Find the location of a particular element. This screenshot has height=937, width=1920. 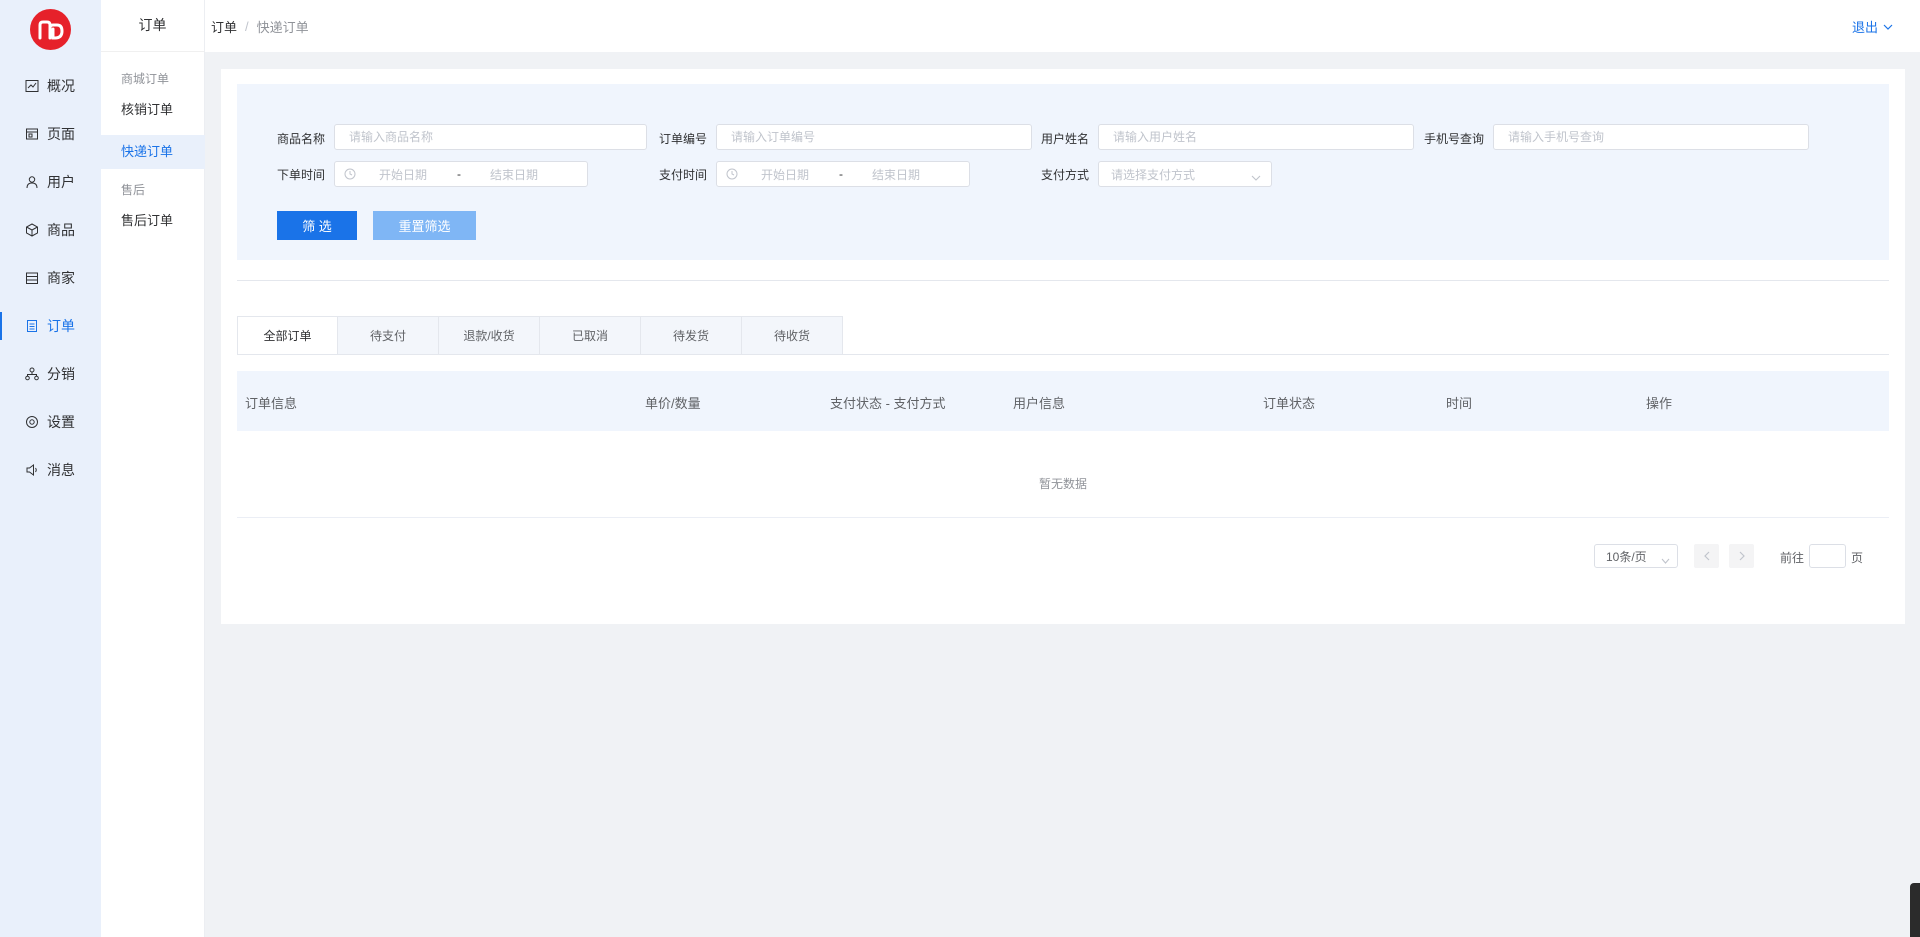

nav-item-users: 用户 is located at coordinates (50, 182).